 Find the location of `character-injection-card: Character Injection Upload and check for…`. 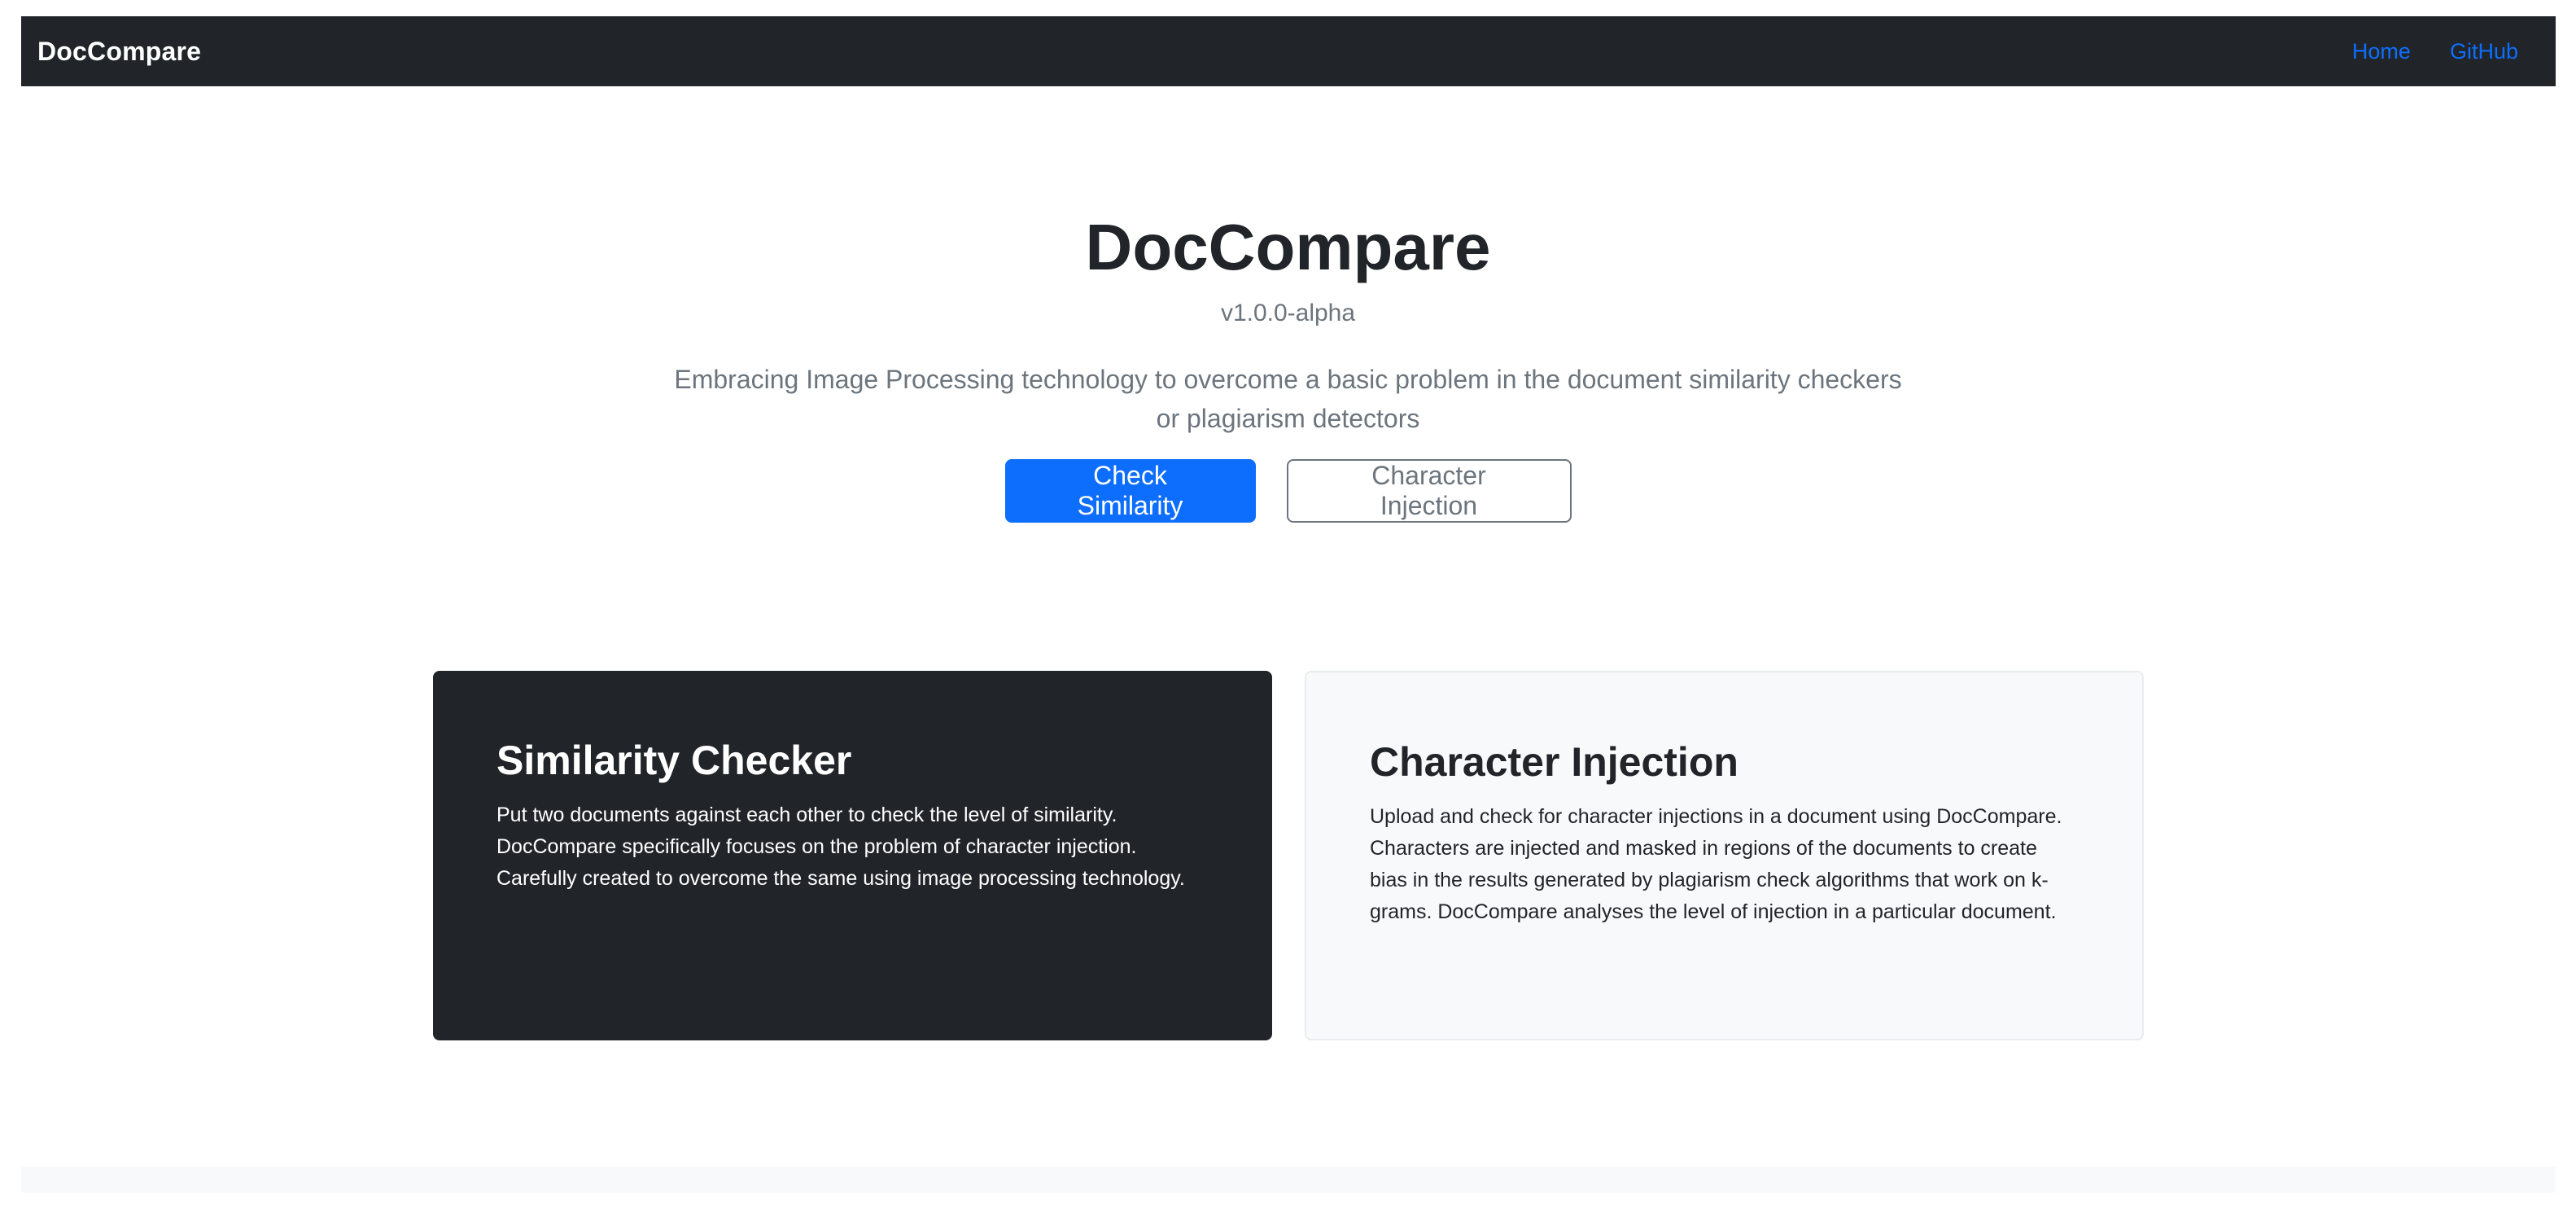

character-injection-card: Character Injection Upload and check for… is located at coordinates (1724, 855).